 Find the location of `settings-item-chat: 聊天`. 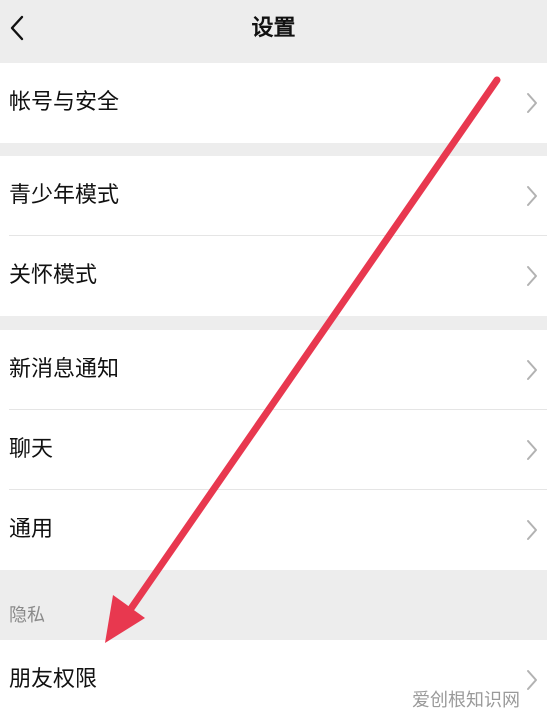

settings-item-chat: 聊天 is located at coordinates (273, 450).